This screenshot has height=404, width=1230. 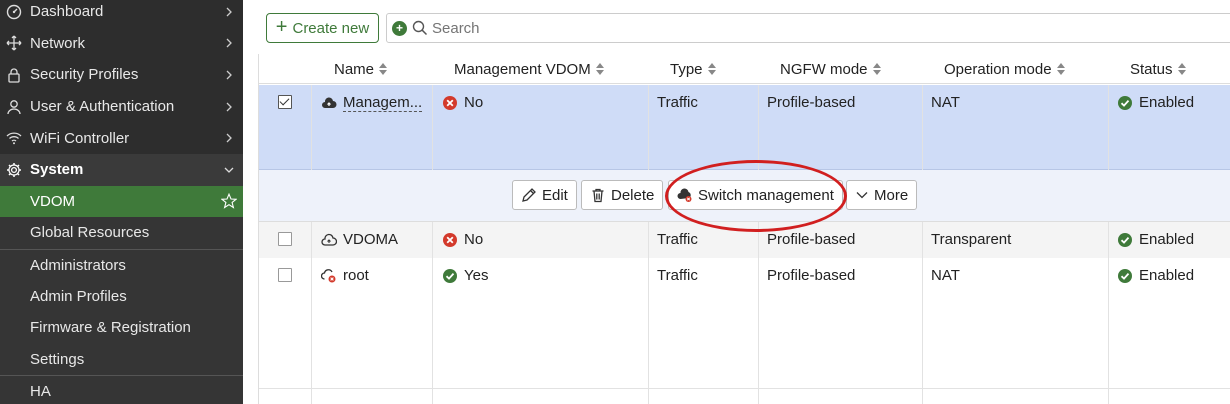 I want to click on sidebar-item-administrators: Administrators, so click(x=121, y=264).